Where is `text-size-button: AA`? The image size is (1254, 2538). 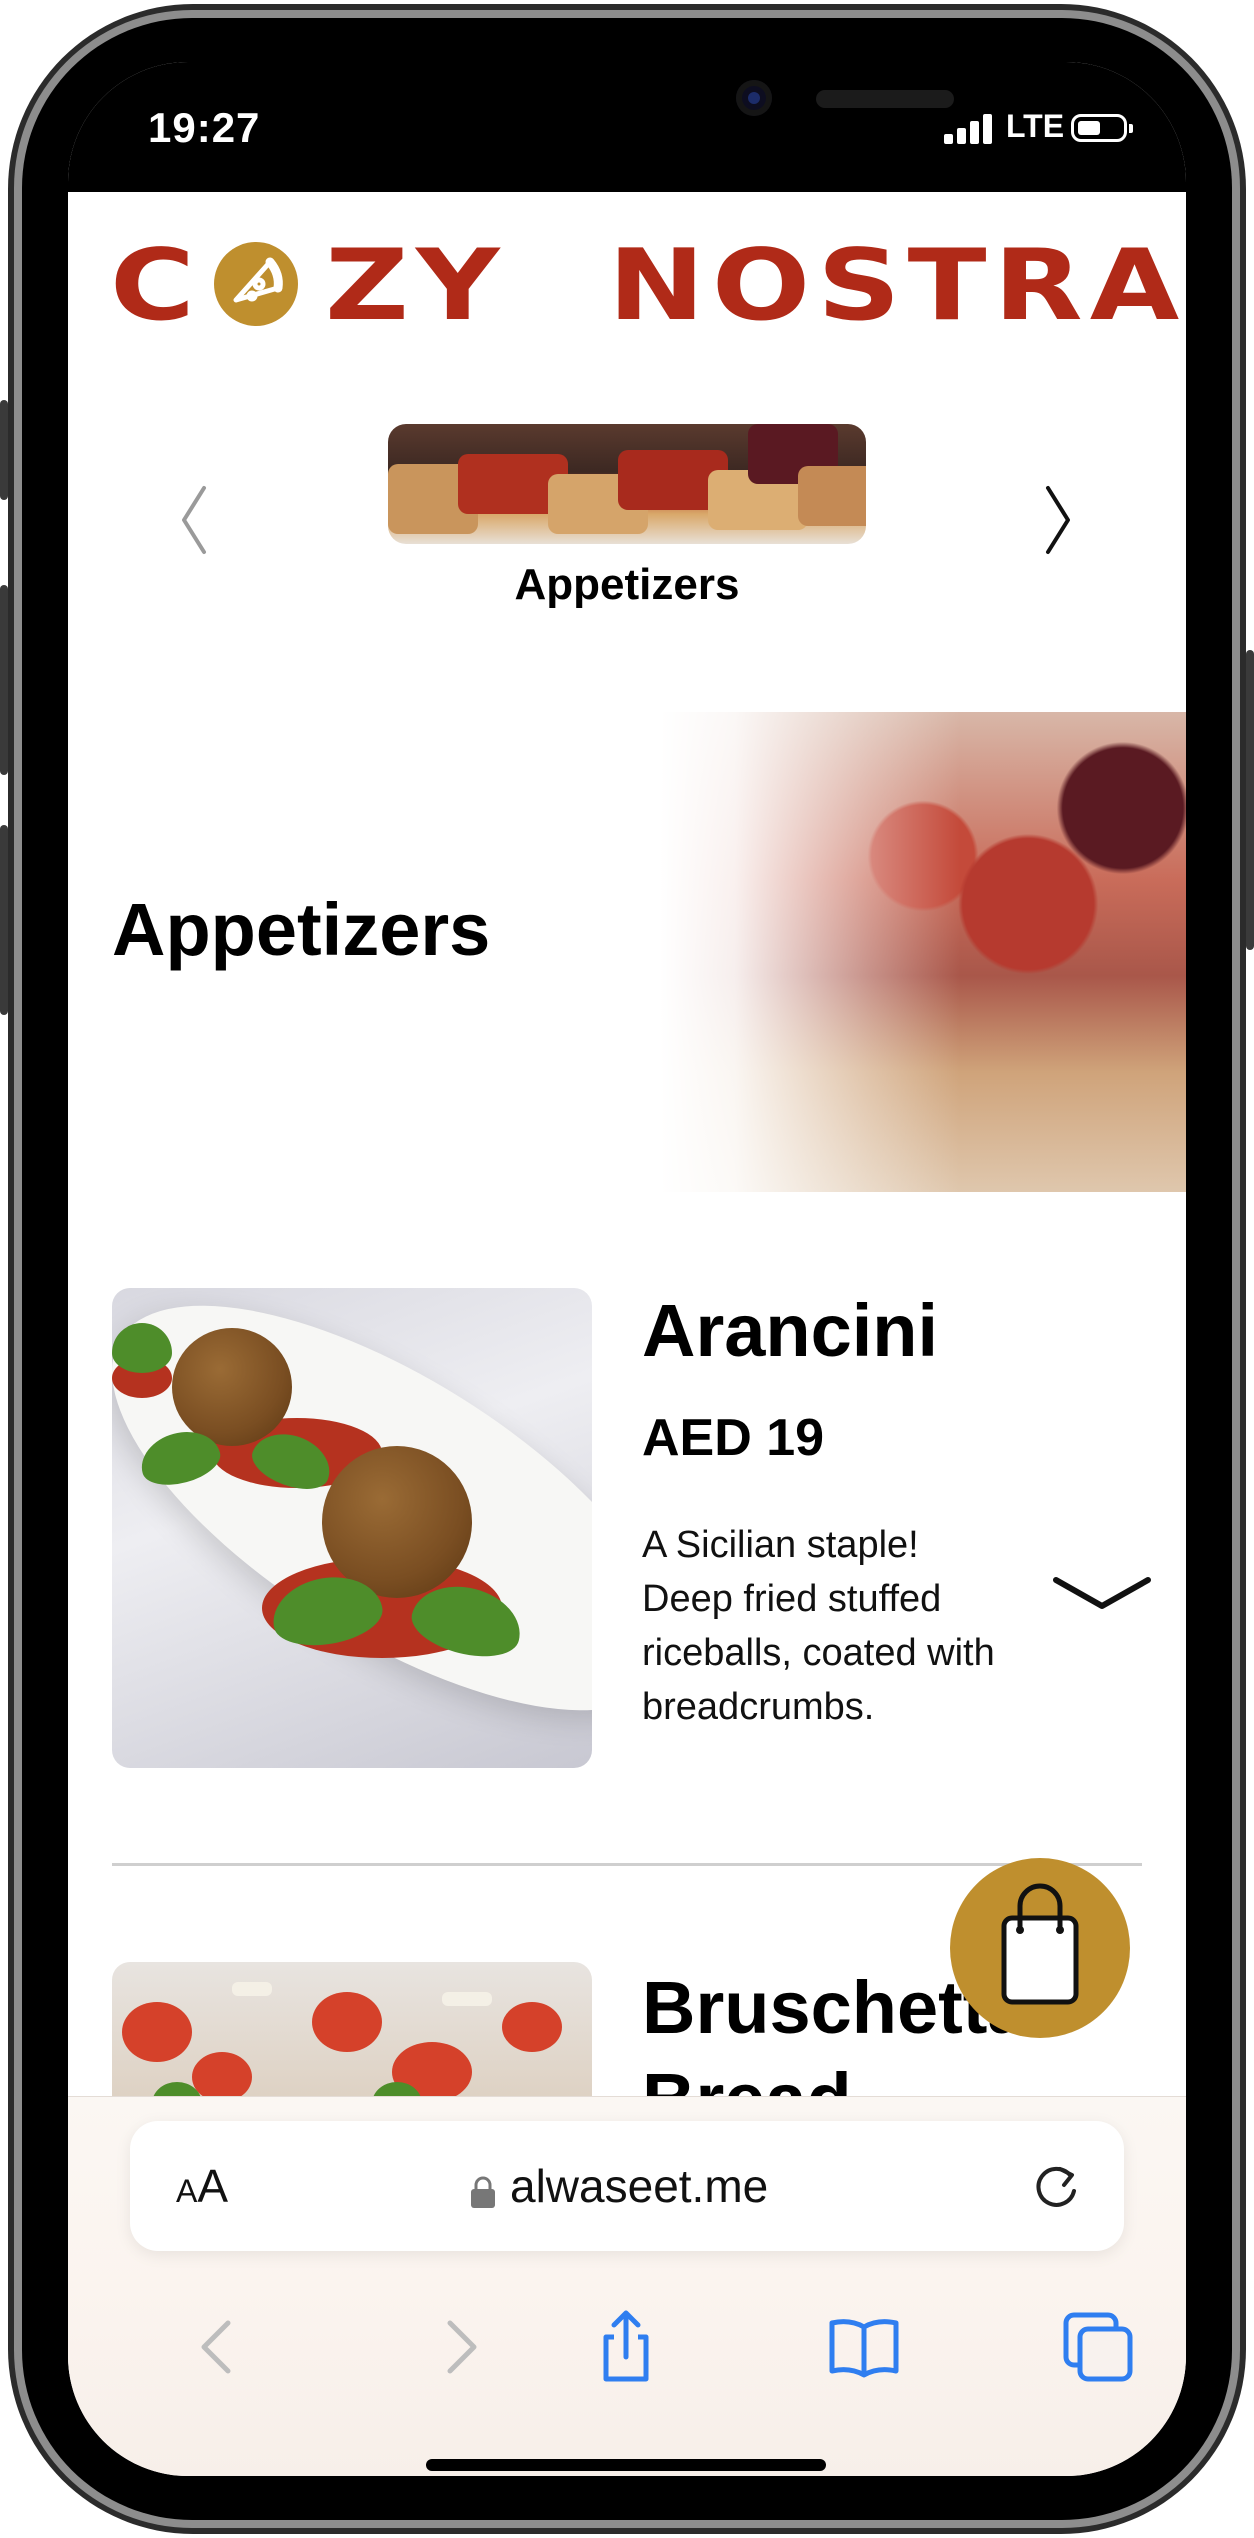
text-size-button: AA is located at coordinates (202, 2186).